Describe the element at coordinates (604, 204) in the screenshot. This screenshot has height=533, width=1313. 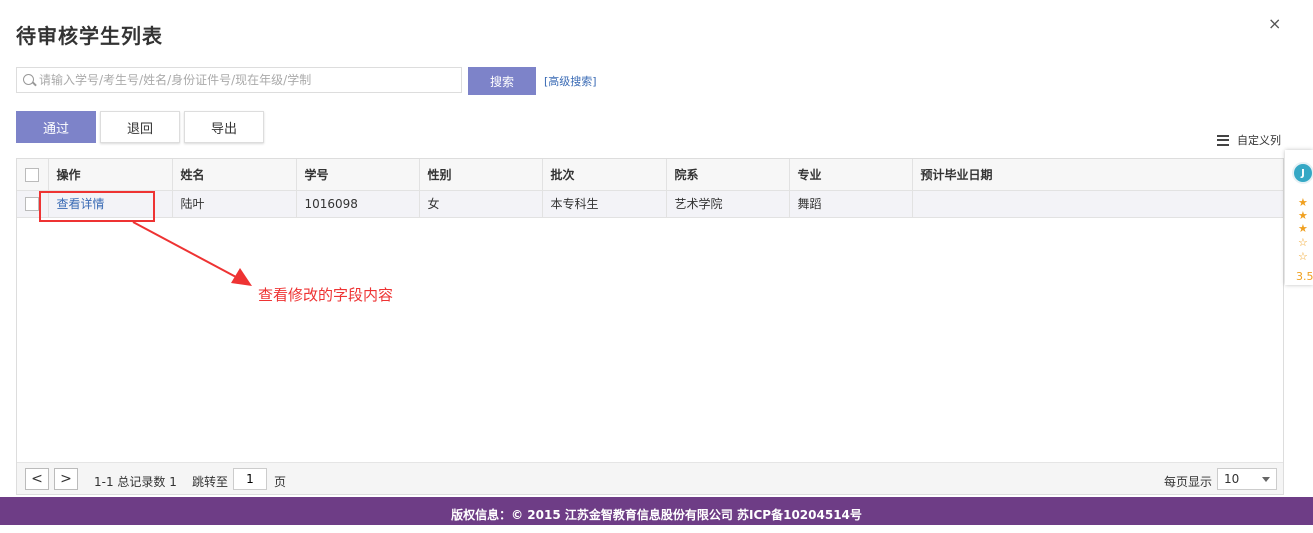
I see `cell-batch: 本专科生` at that location.